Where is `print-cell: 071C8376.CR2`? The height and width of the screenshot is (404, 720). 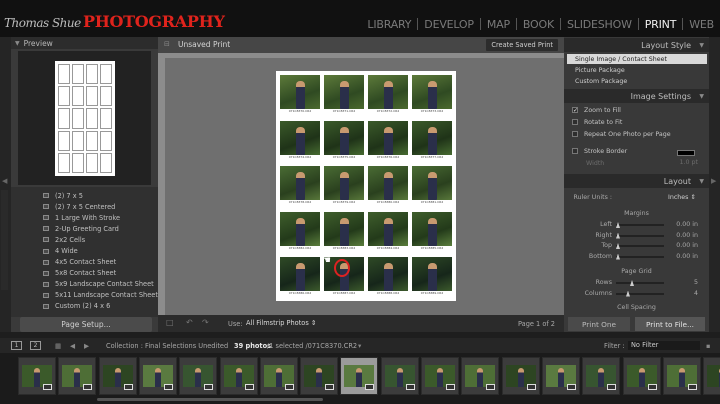
print-cell: 071C8376.CR2 is located at coordinates (388, 139).